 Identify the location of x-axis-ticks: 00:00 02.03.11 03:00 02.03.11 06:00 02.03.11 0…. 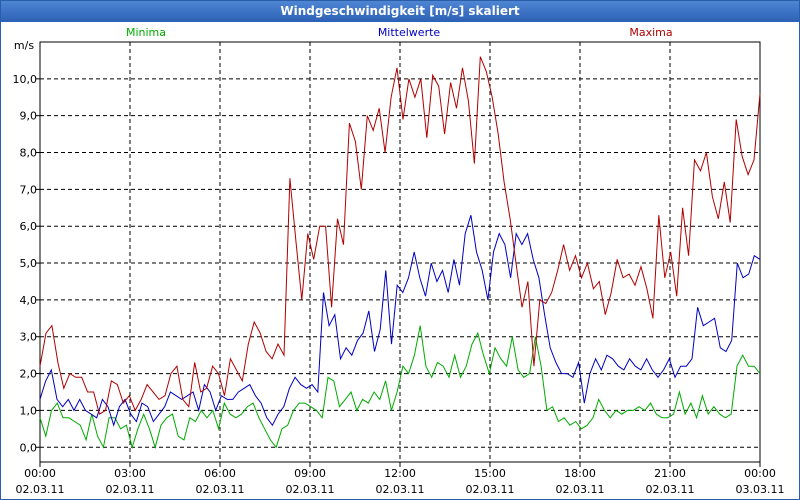
(400, 479).